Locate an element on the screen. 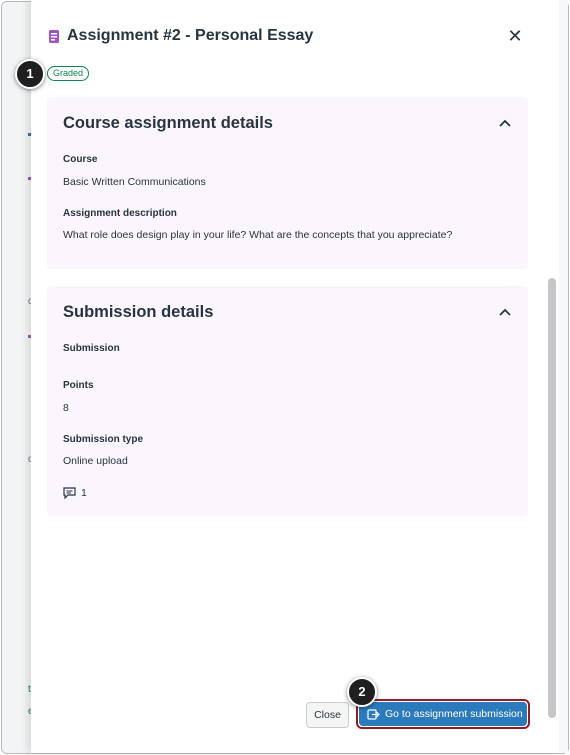 Image resolution: width=570 pixels, height=755 pixels. card-heading: Submission details is located at coordinates (138, 312).